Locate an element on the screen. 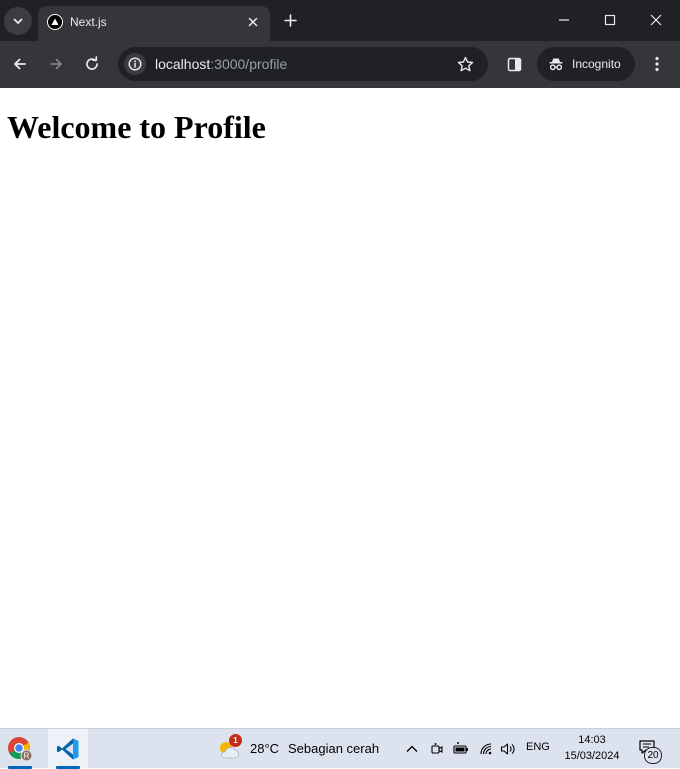  weather-condition: Sebagian cerah is located at coordinates (334, 748).